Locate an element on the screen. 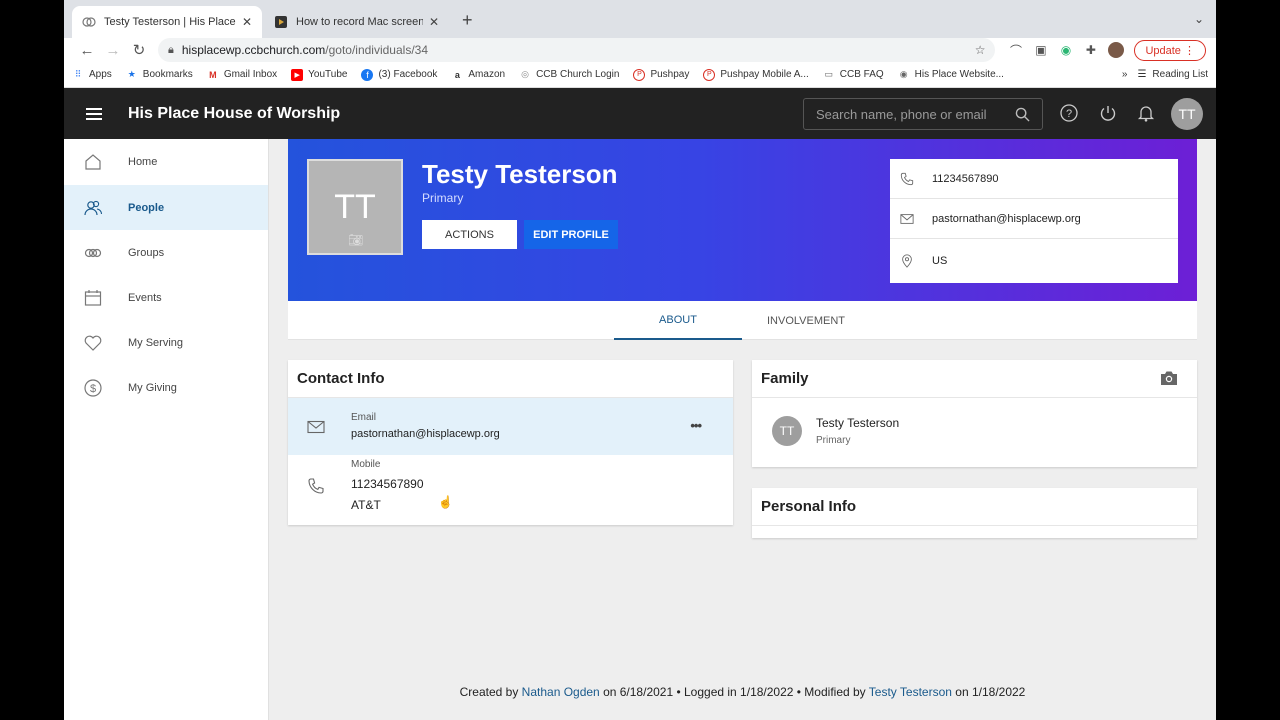 Image resolution: width=1280 pixels, height=720 pixels. modified-by-link: Testy Testerson is located at coordinates (910, 692).